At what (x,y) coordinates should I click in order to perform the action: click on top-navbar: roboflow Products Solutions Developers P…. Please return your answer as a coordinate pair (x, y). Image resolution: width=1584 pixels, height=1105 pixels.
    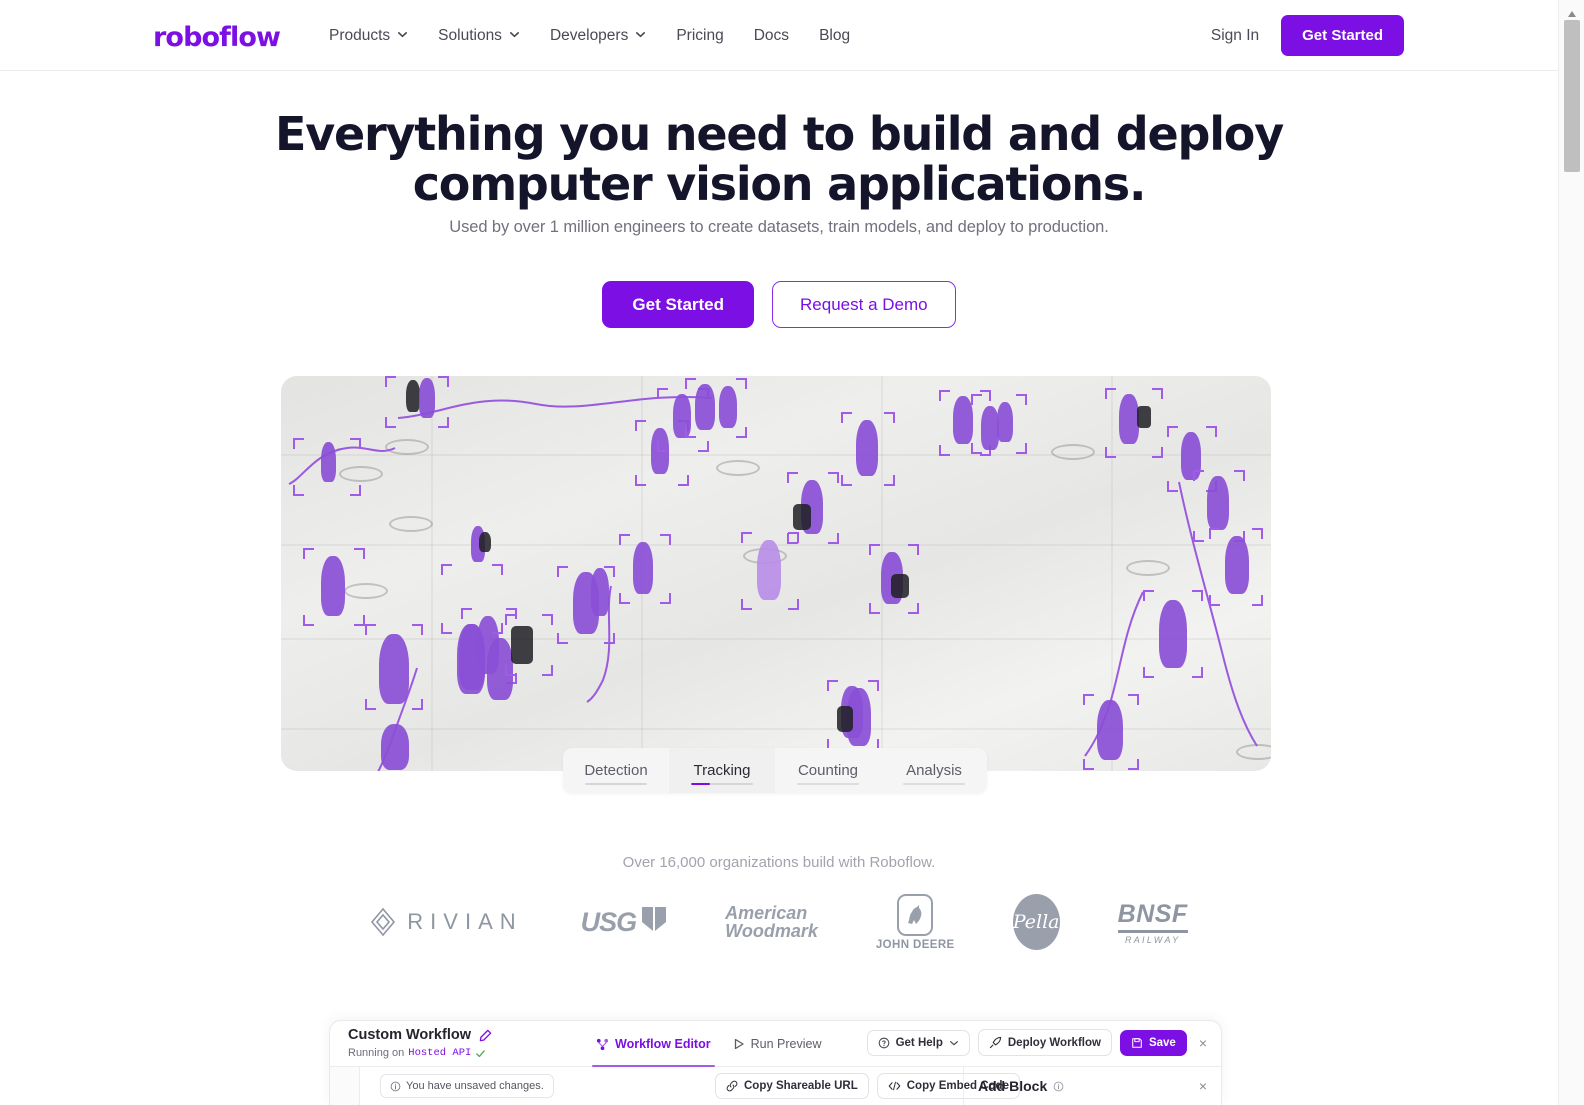
    Looking at the image, I should click on (779, 35).